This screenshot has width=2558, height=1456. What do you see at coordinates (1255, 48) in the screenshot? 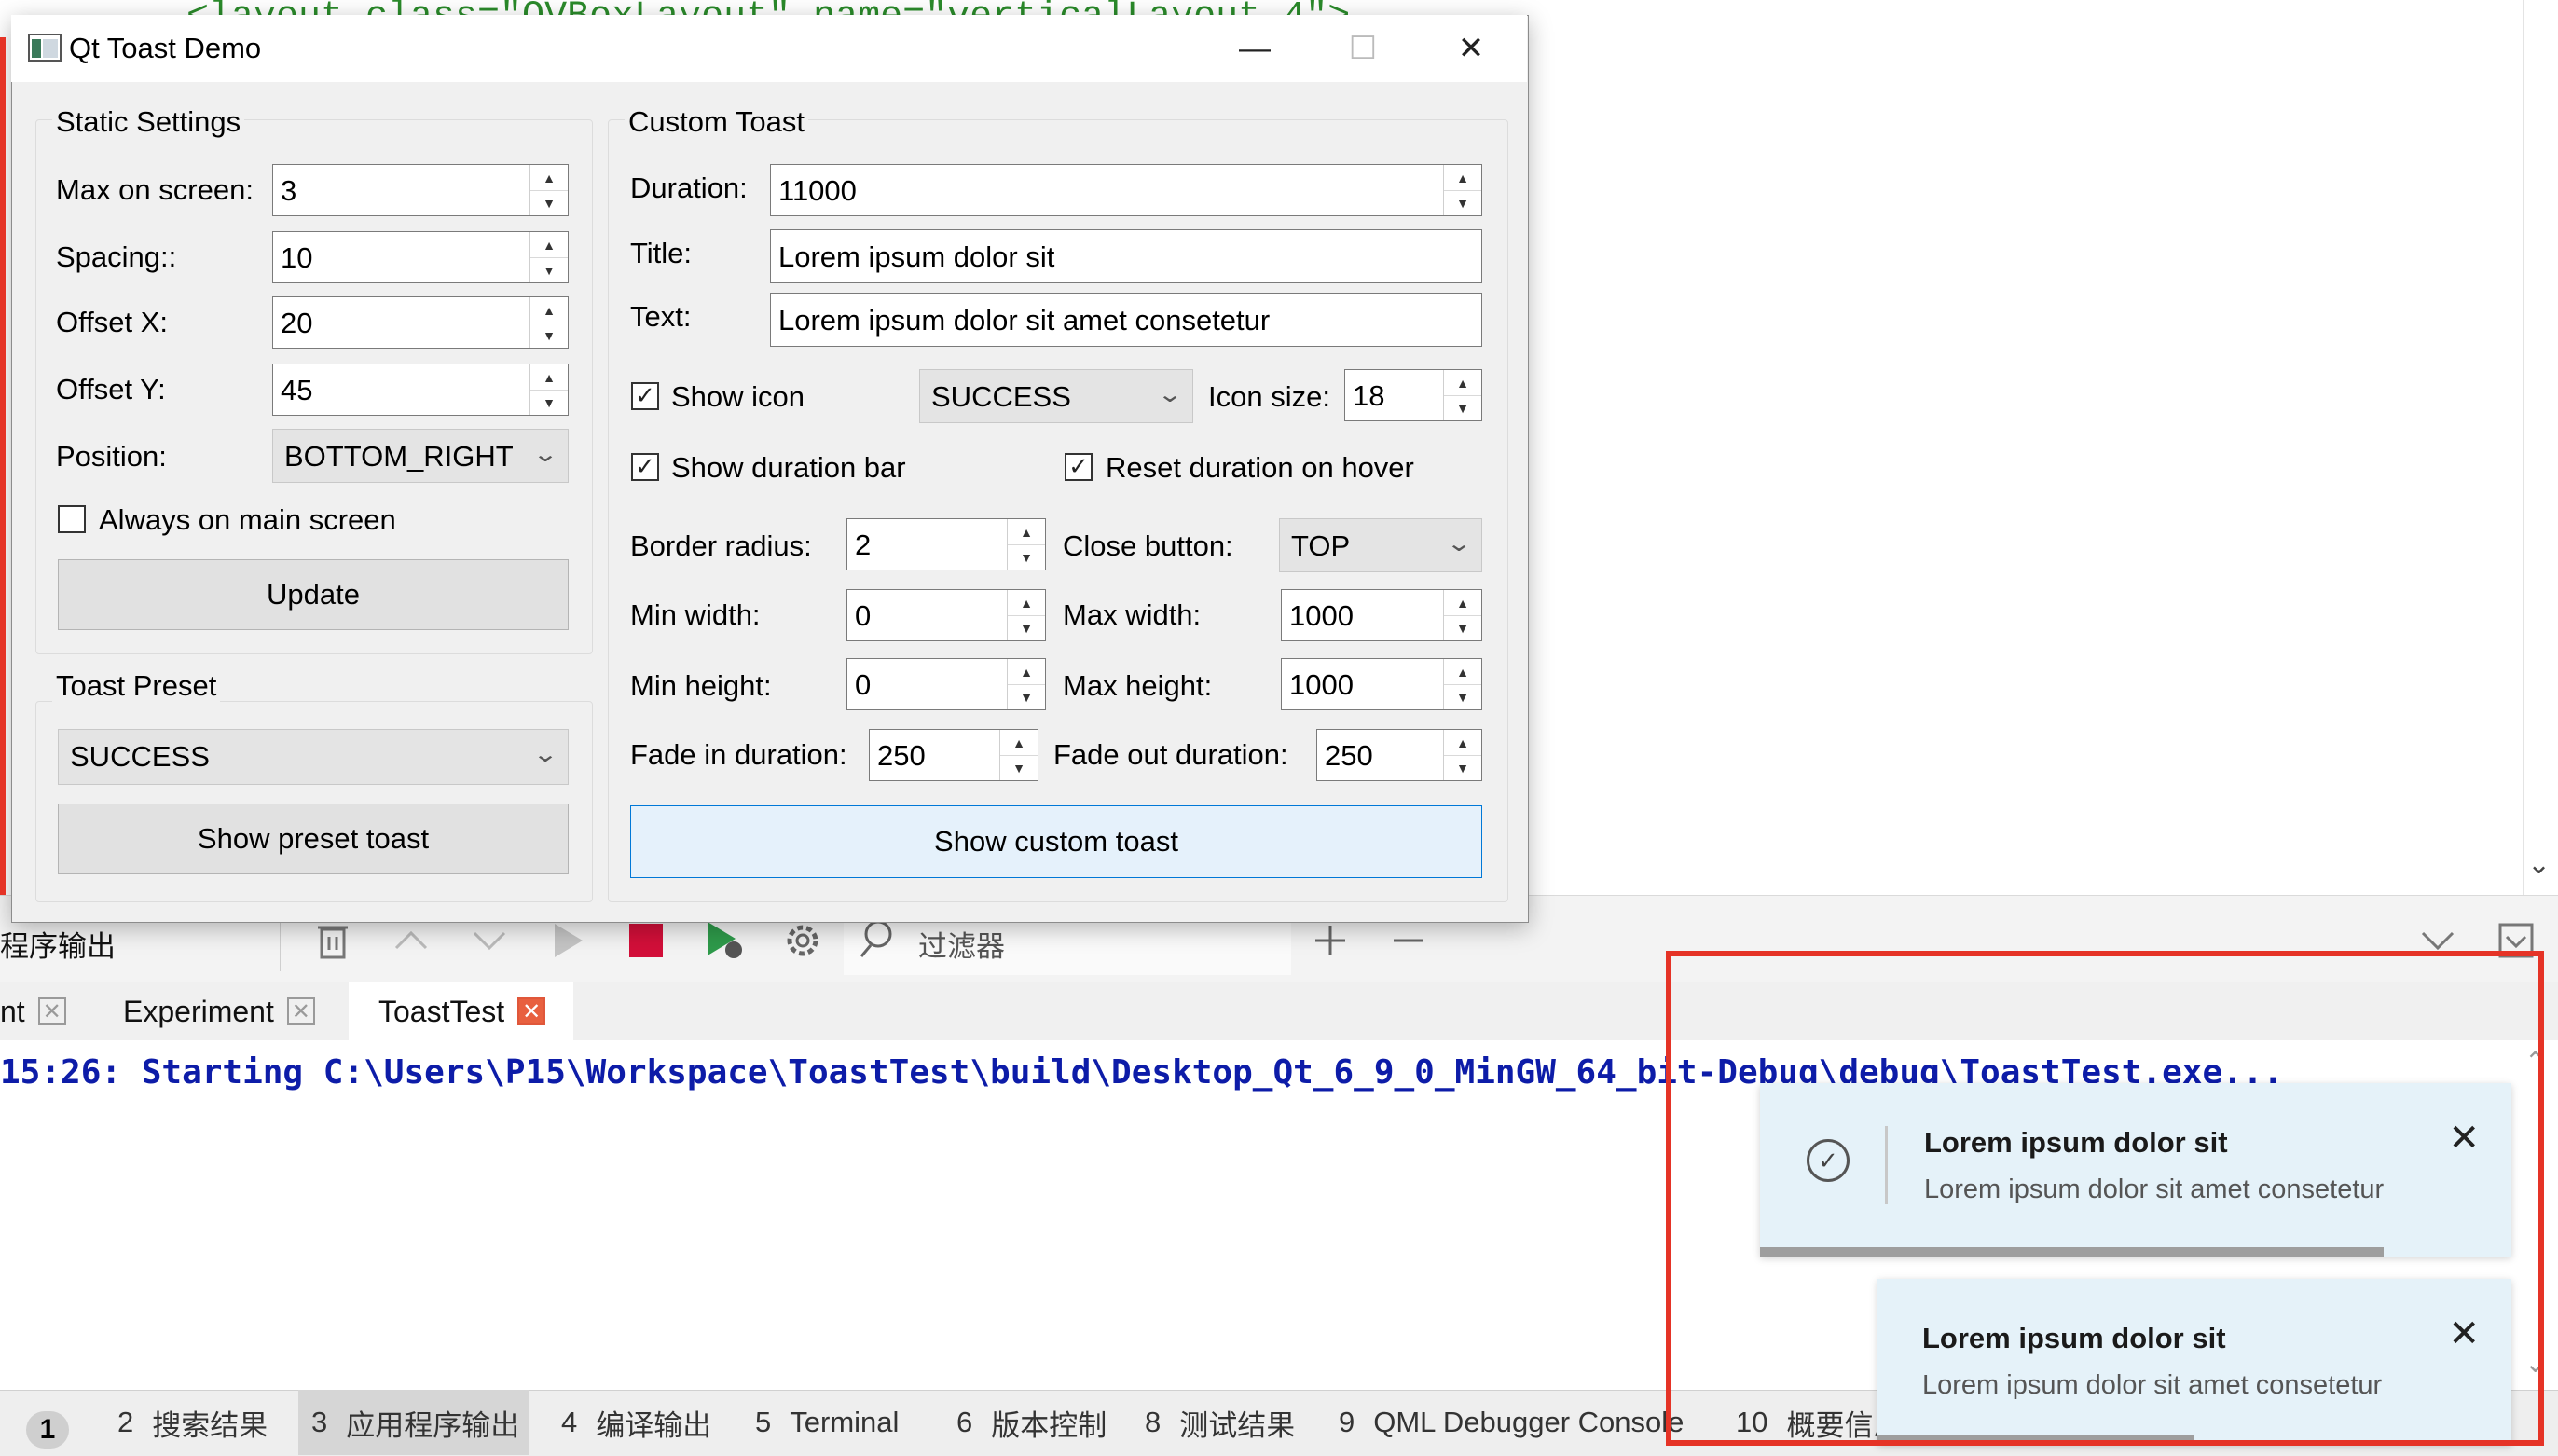
I see `minimize-button: —` at bounding box center [1255, 48].